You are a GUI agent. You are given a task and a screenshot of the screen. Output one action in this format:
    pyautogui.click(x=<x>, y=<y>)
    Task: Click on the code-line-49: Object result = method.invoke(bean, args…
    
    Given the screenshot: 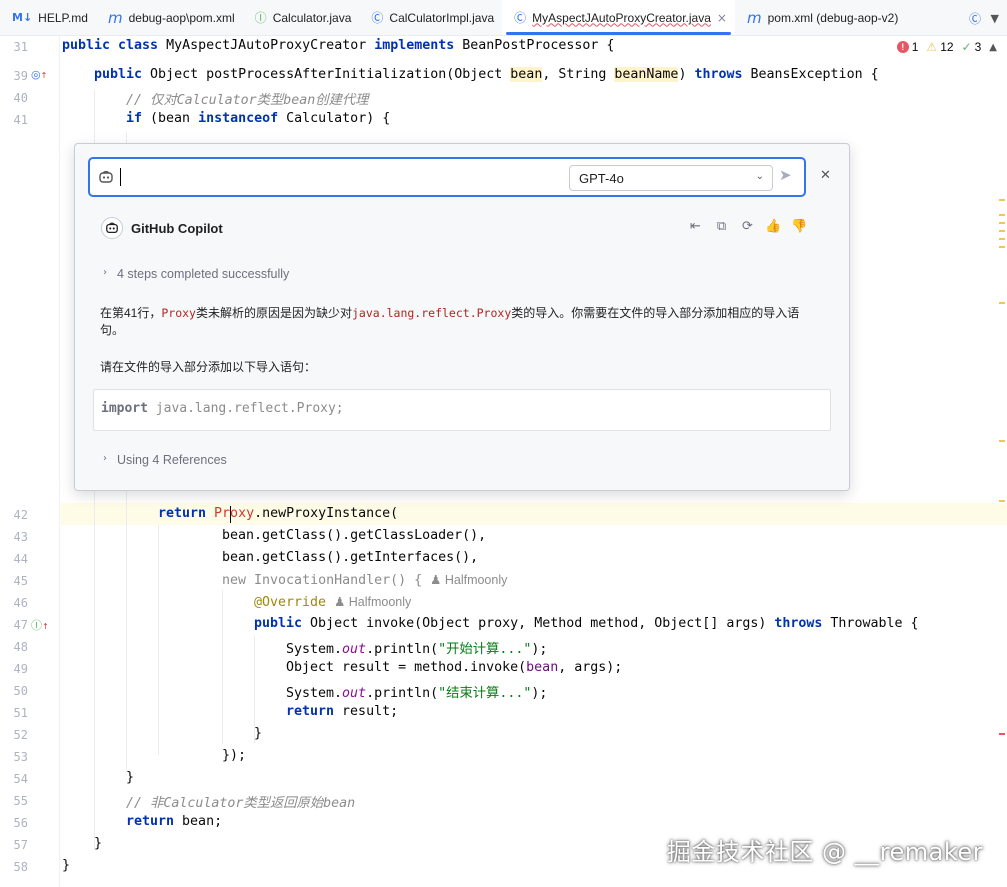 What is the action you would take?
    pyautogui.click(x=454, y=667)
    